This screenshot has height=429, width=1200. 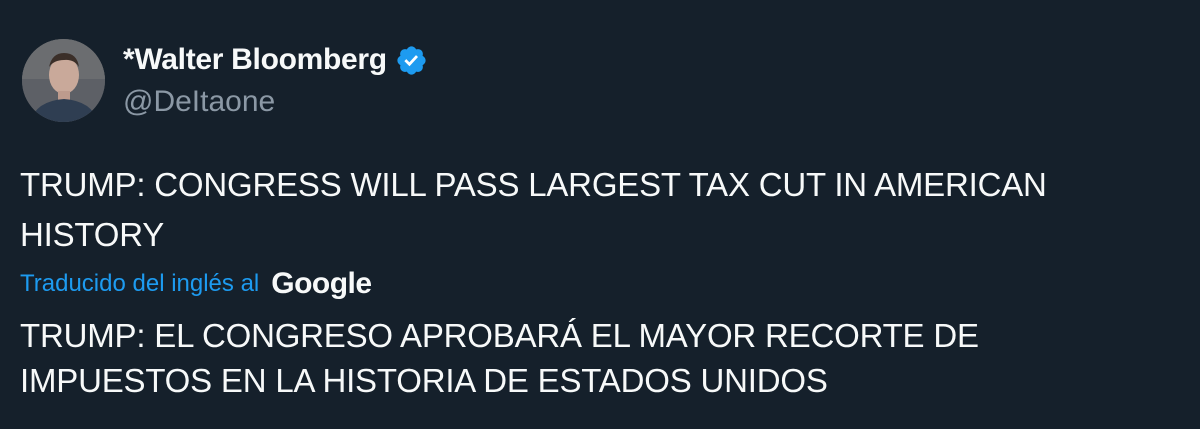 What do you see at coordinates (139, 284) in the screenshot?
I see `translation-label: Traducido del inglés al` at bounding box center [139, 284].